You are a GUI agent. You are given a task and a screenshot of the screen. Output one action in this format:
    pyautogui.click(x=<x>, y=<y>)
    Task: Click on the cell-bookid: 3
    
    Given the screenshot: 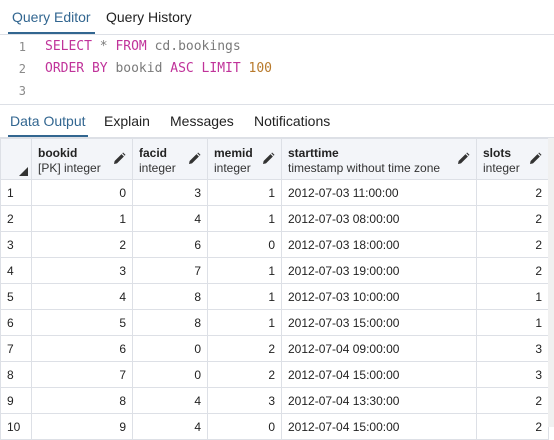 What is the action you would take?
    pyautogui.click(x=82, y=270)
    